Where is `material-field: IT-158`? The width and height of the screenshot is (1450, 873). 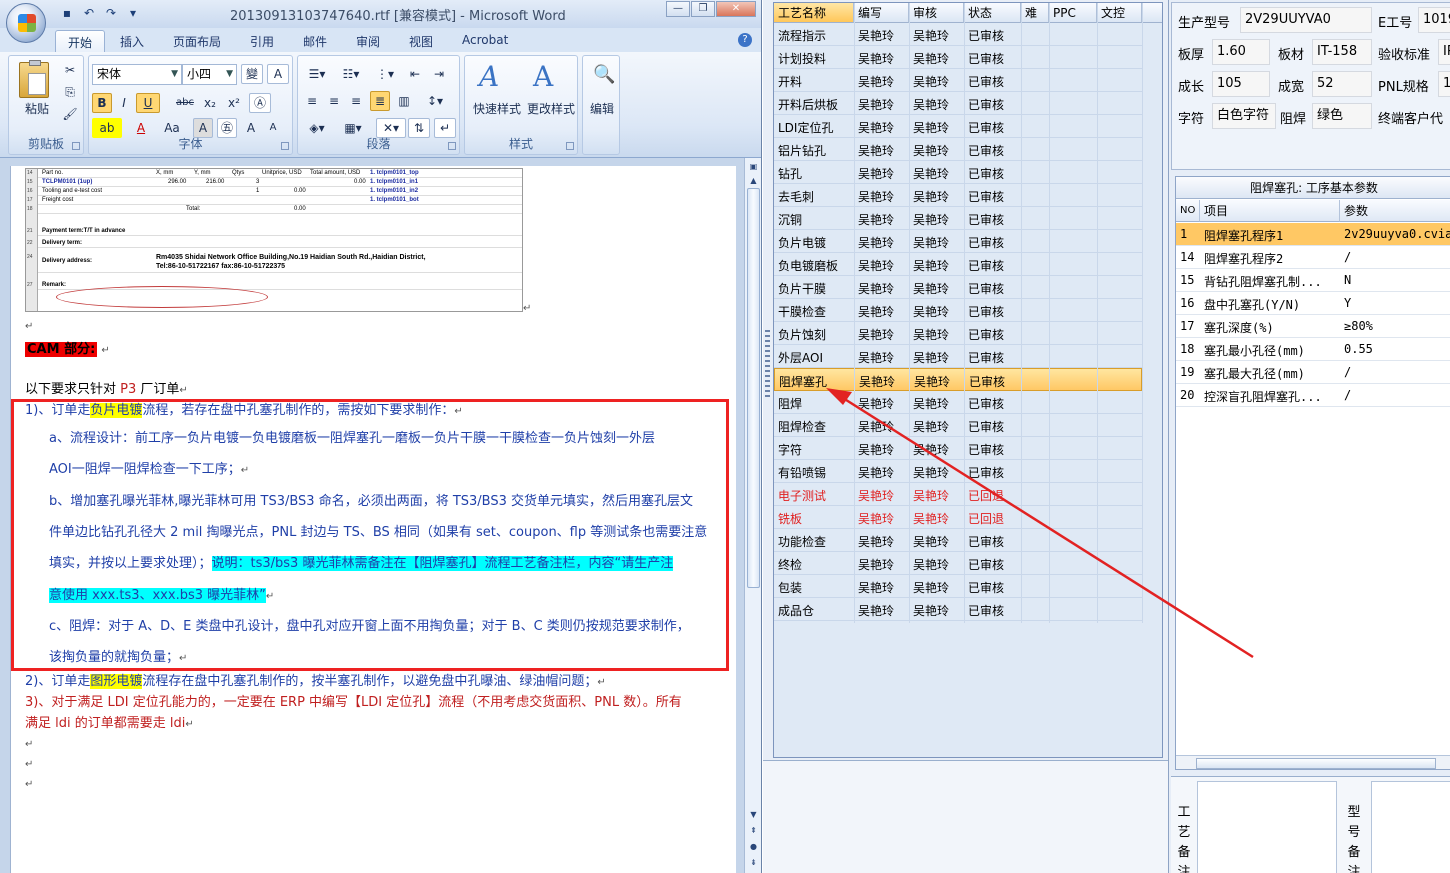 material-field: IT-158 is located at coordinates (1342, 52).